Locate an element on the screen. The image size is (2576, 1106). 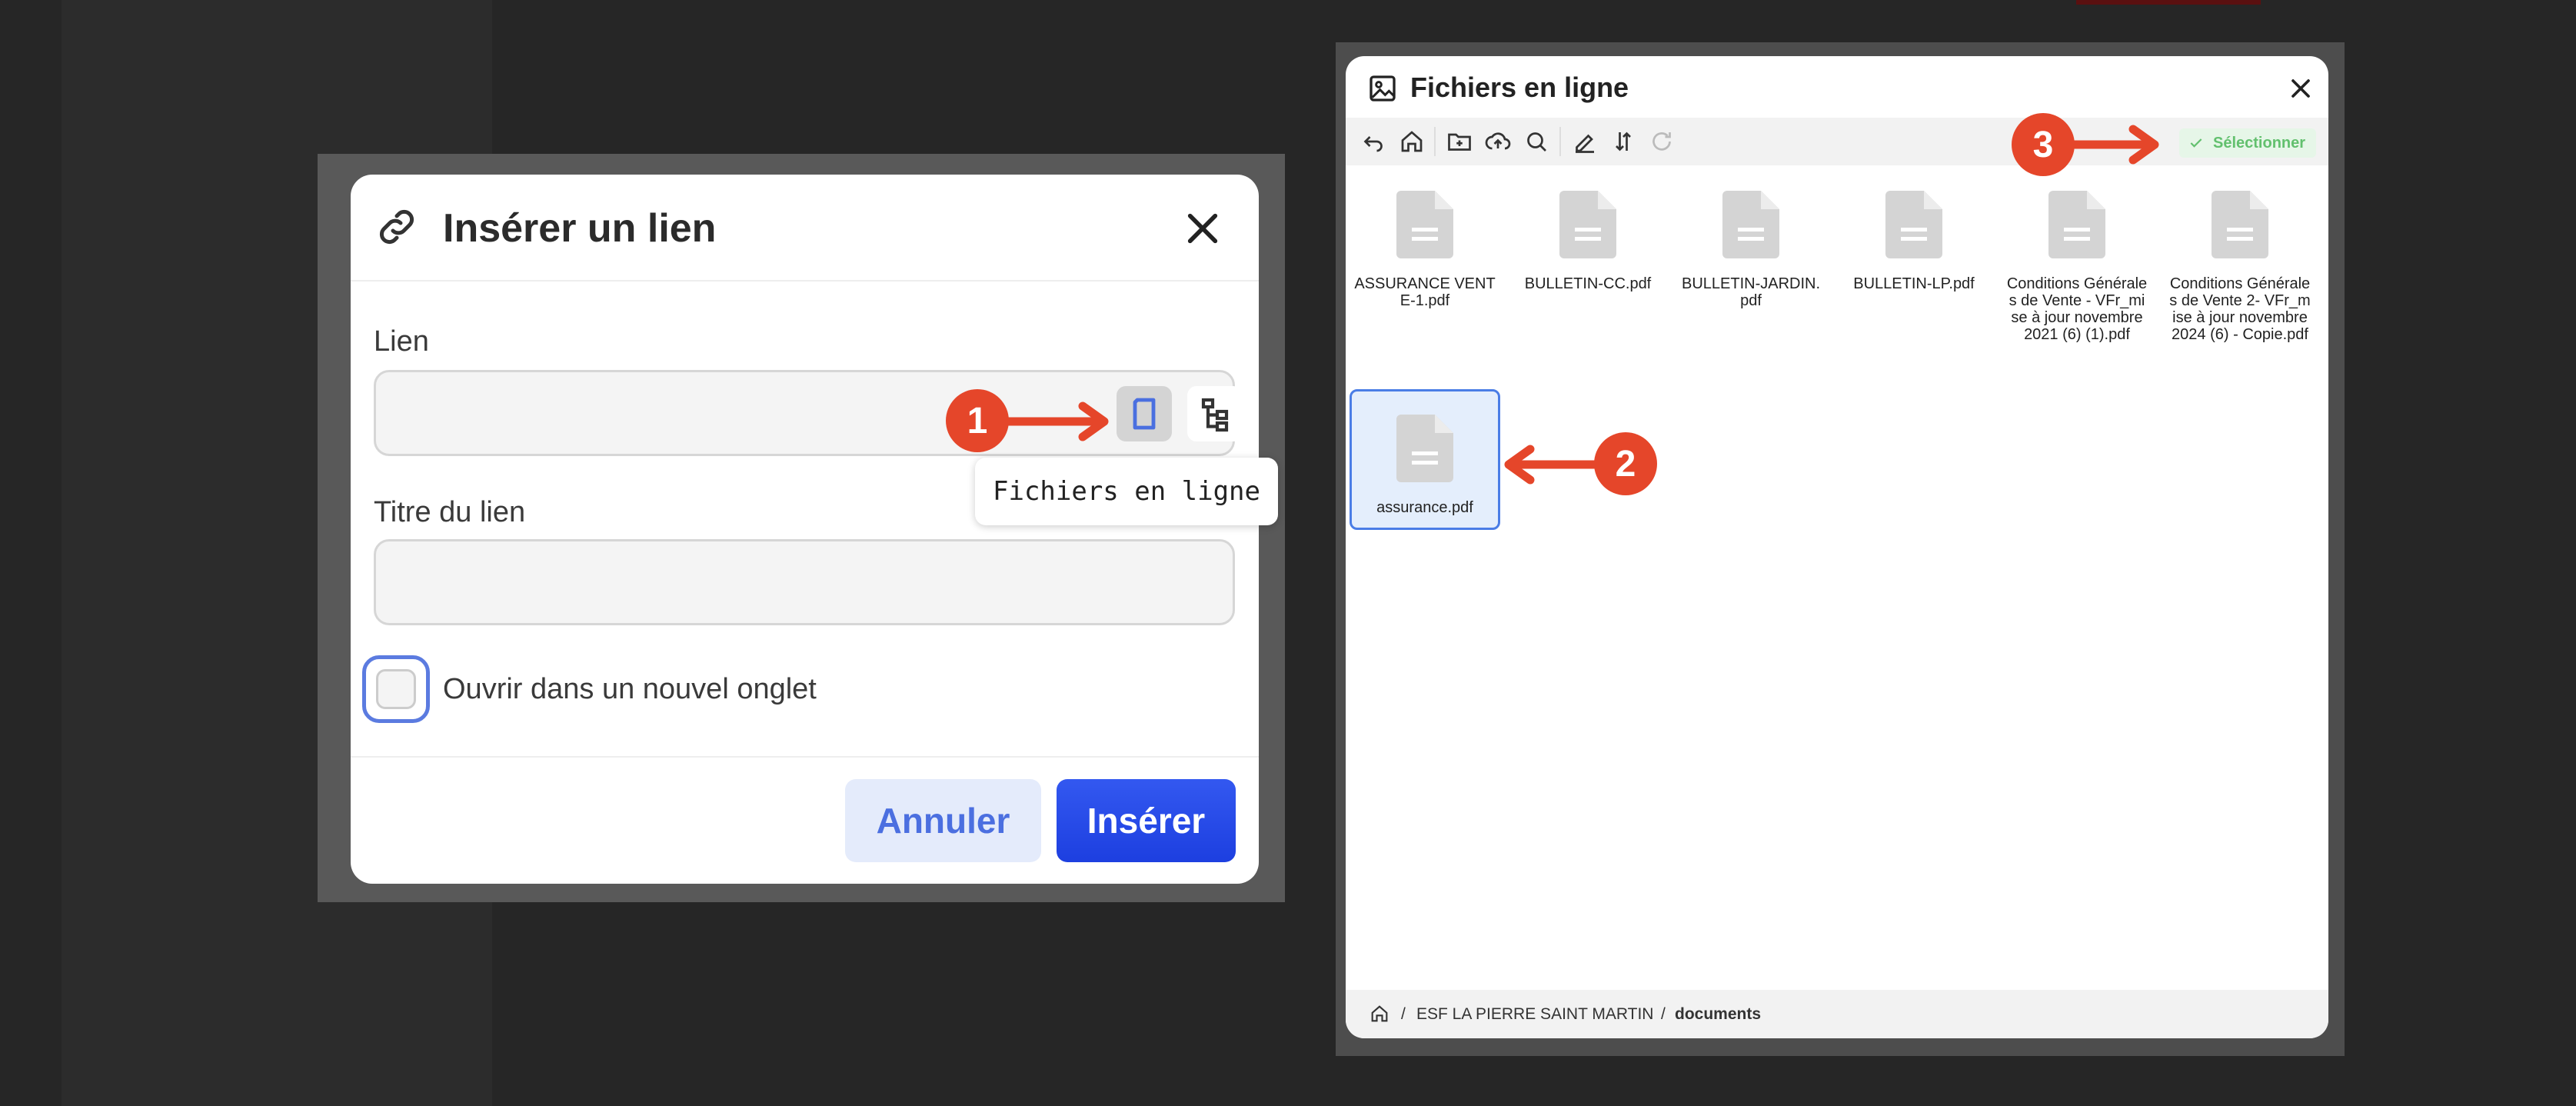
file-item: BULLETIN-JARDIN.pdf is located at coordinates (1751, 250).